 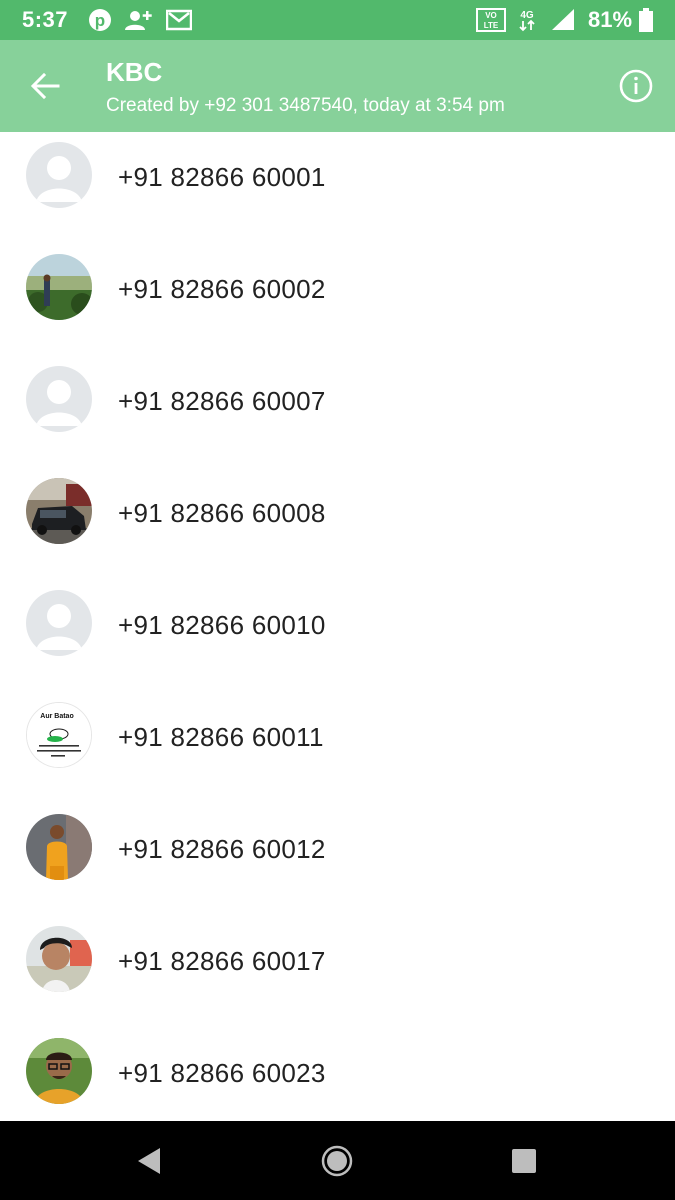 I want to click on triangle-back-icon, so click(x=149, y=1161).